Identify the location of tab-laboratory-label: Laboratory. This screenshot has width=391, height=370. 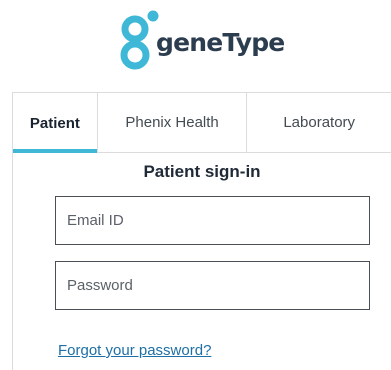
(319, 122).